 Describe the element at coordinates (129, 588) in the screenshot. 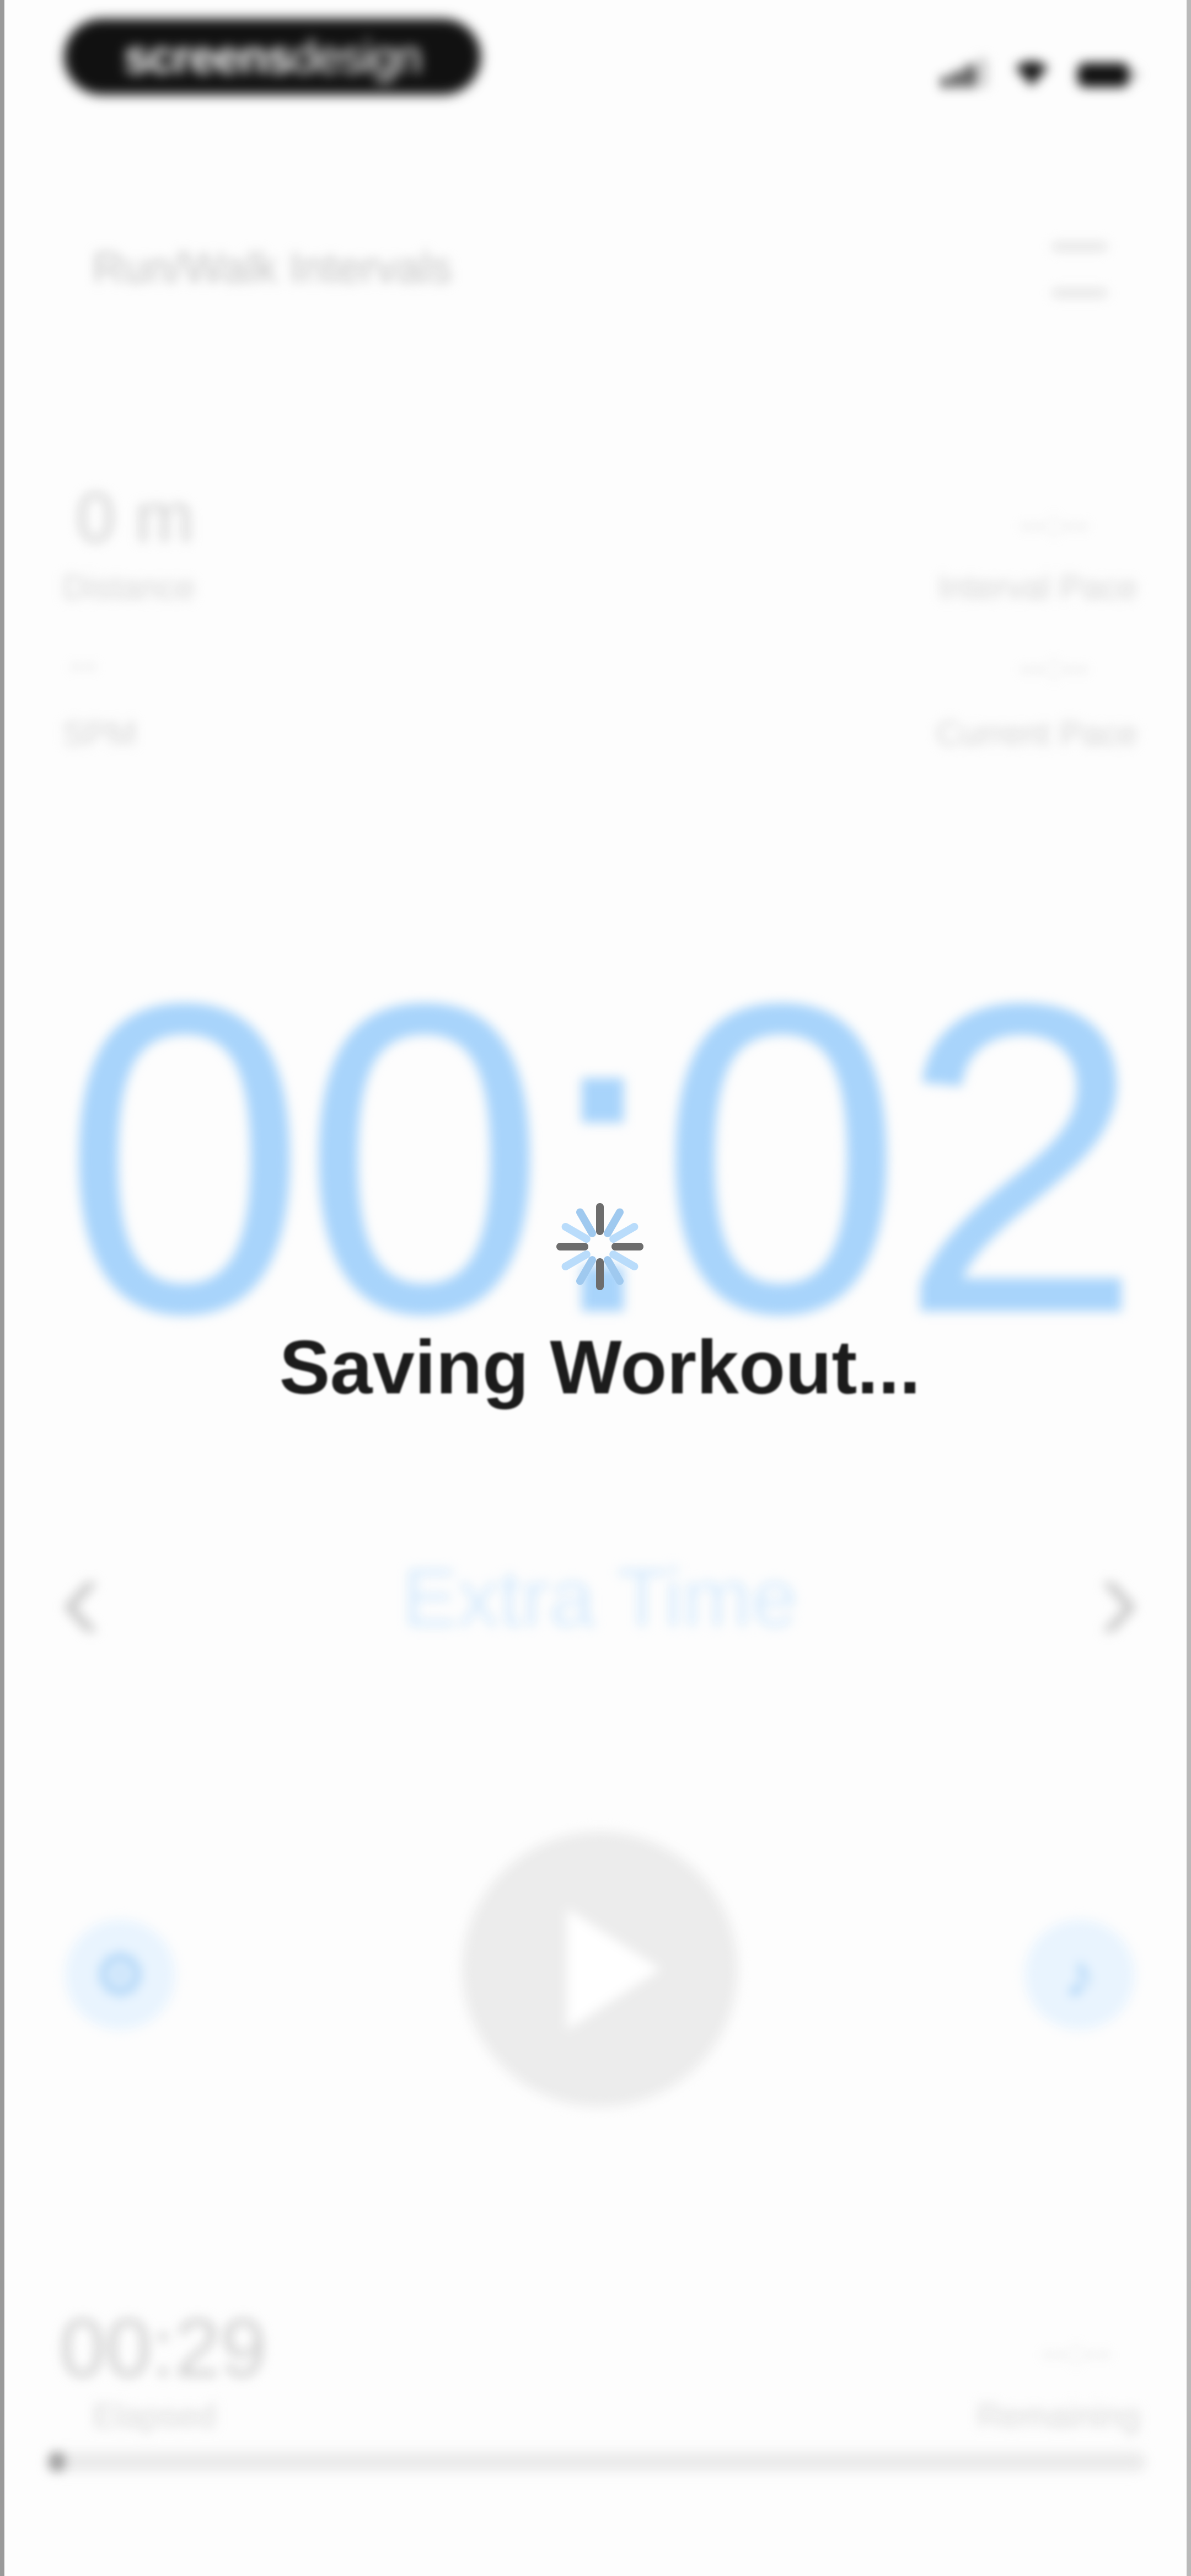

I see `distance-label: Distance` at that location.